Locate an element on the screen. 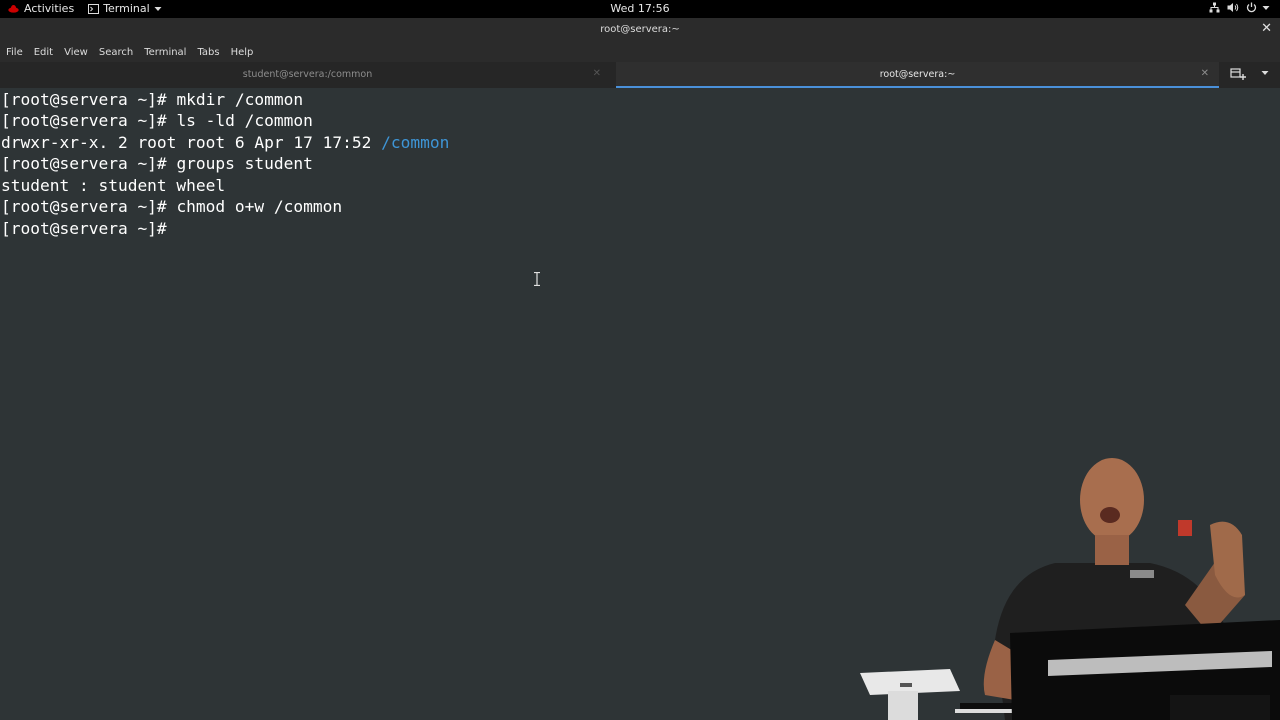  activities-button: Activities is located at coordinates (41, 8).